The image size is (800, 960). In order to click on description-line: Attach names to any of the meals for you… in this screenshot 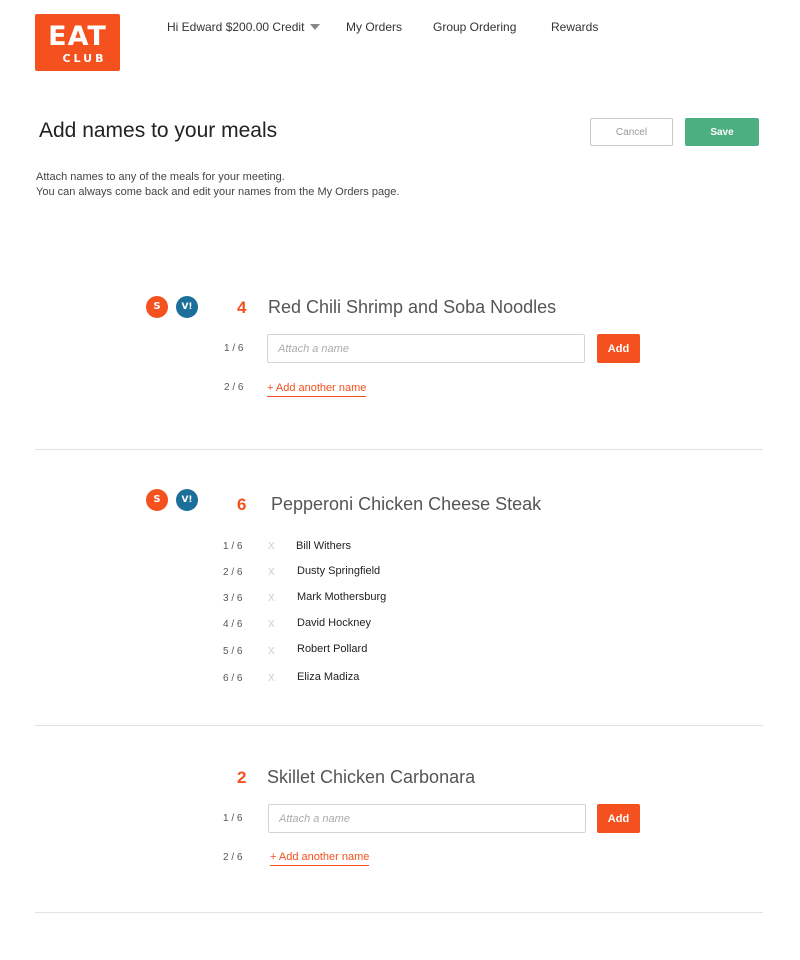, I will do `click(160, 177)`.